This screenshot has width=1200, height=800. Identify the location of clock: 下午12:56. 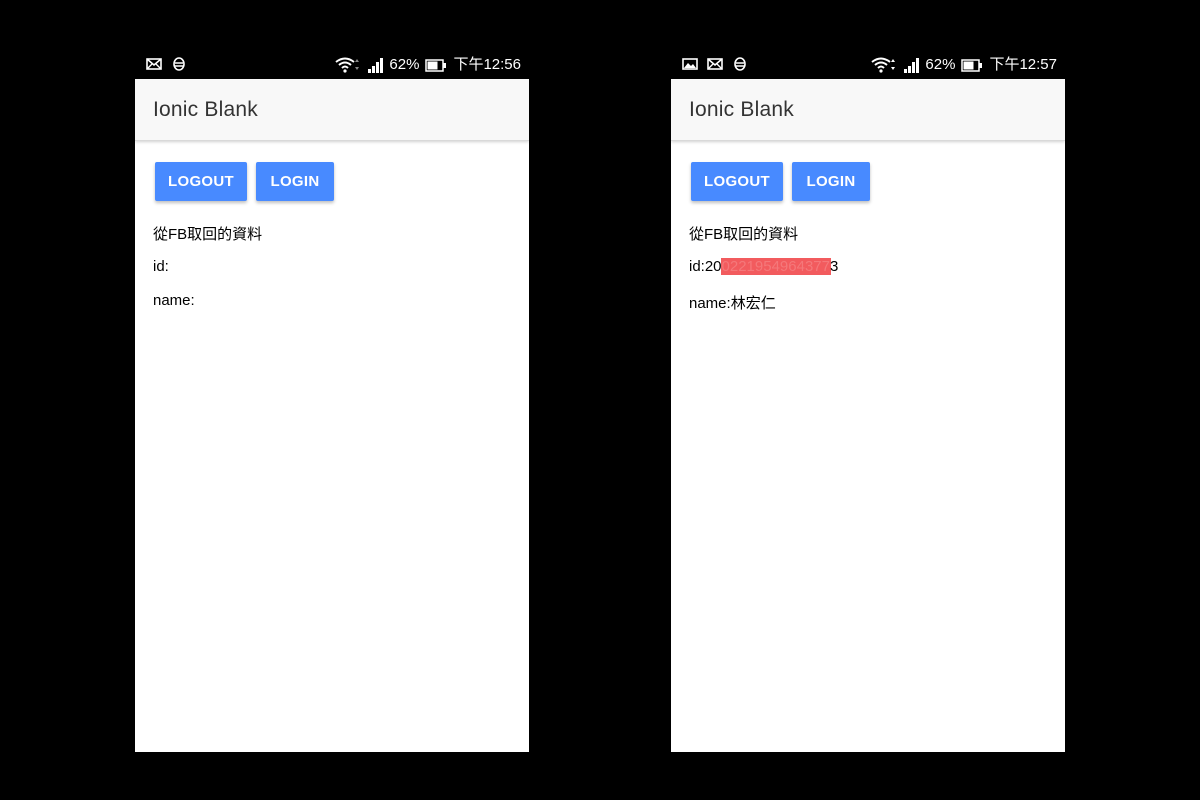
(487, 64).